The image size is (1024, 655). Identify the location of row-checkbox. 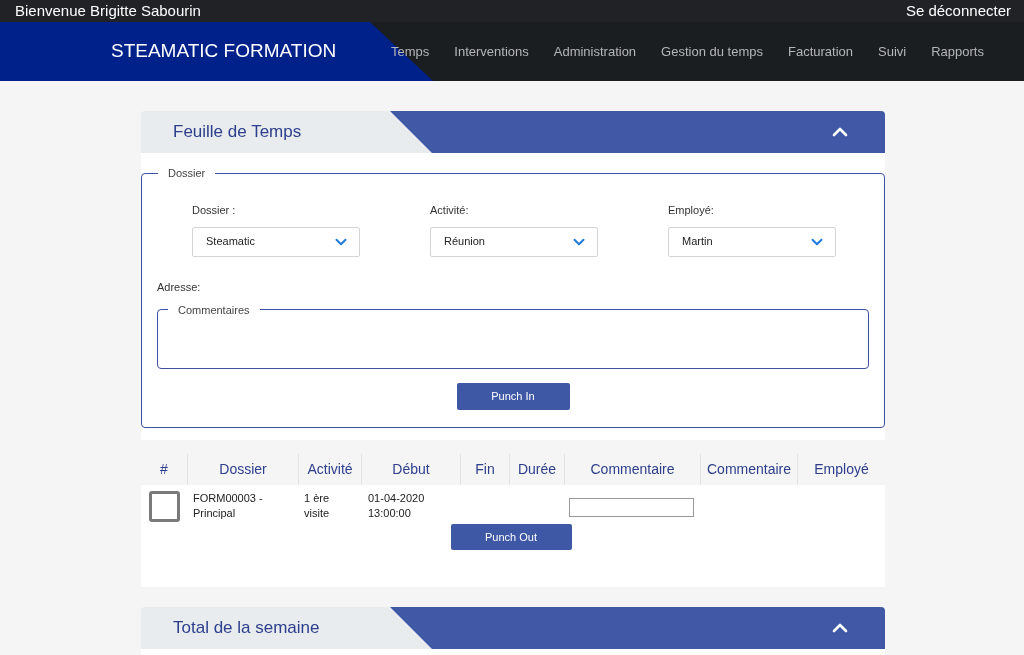
(164, 506).